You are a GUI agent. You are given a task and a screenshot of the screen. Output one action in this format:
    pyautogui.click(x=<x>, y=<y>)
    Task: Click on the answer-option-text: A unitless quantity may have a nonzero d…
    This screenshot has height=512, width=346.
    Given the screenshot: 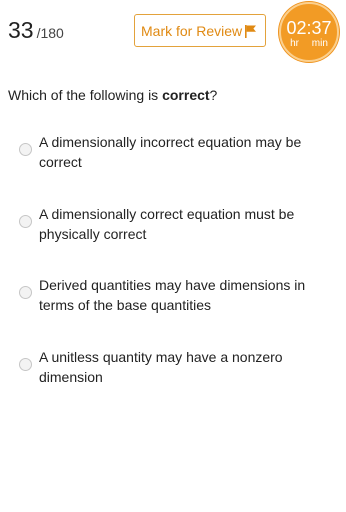 What is the action you would take?
    pyautogui.click(x=161, y=367)
    